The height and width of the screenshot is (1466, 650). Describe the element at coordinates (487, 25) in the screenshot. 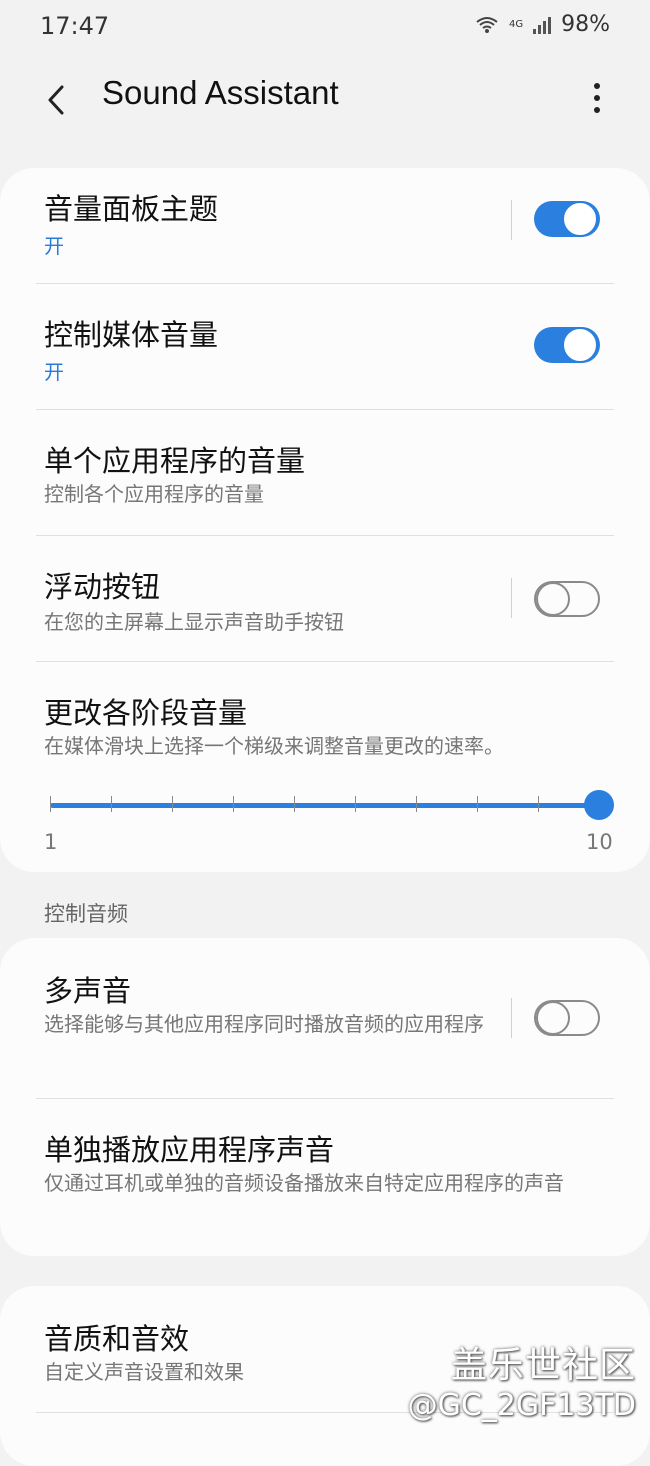

I see `wifi-icon` at that location.